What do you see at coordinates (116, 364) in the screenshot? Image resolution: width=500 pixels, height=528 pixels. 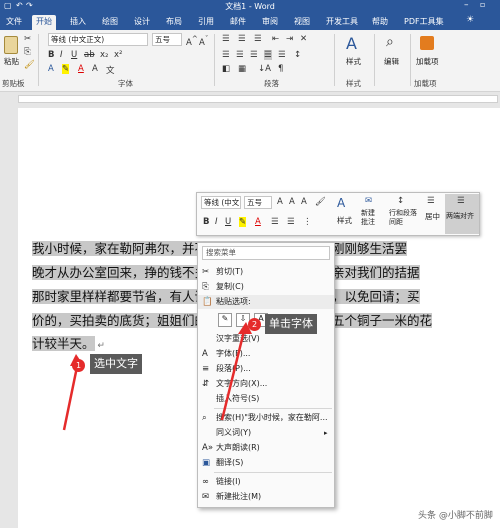 I see `step-1-callout: 选中文字` at bounding box center [116, 364].